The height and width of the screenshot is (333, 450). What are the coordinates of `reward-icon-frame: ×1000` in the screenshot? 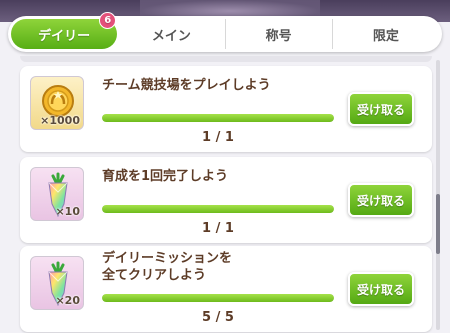 It's located at (57, 103).